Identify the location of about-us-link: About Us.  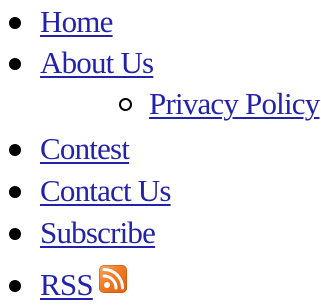
(97, 63).